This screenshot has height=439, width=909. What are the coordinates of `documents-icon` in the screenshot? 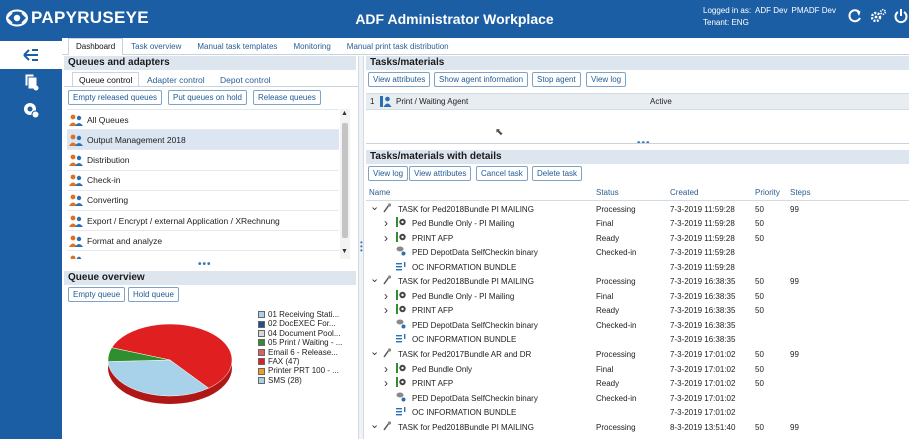 It's located at (31, 82).